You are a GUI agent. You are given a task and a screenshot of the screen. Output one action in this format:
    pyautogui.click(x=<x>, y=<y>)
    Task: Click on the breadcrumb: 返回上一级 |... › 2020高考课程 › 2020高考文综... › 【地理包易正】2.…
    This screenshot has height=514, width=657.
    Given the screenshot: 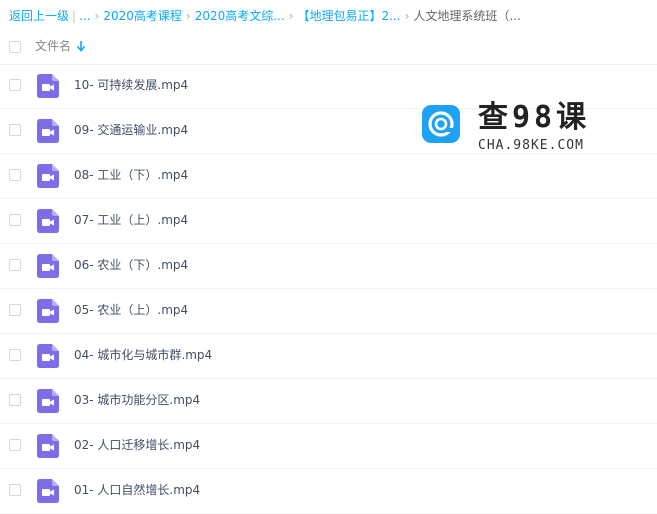 What is the action you would take?
    pyautogui.click(x=329, y=16)
    